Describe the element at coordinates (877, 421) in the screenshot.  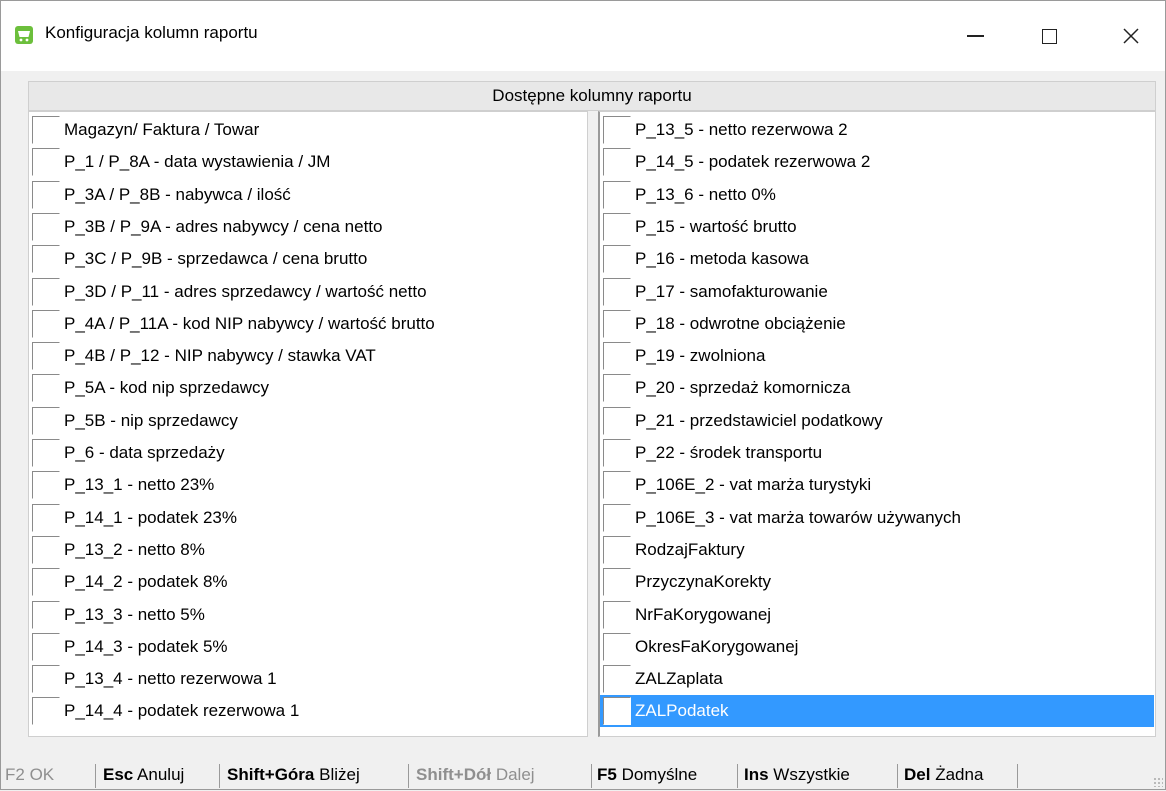
I see `list-item: P_21 - przedstawiciel podatkowy` at that location.